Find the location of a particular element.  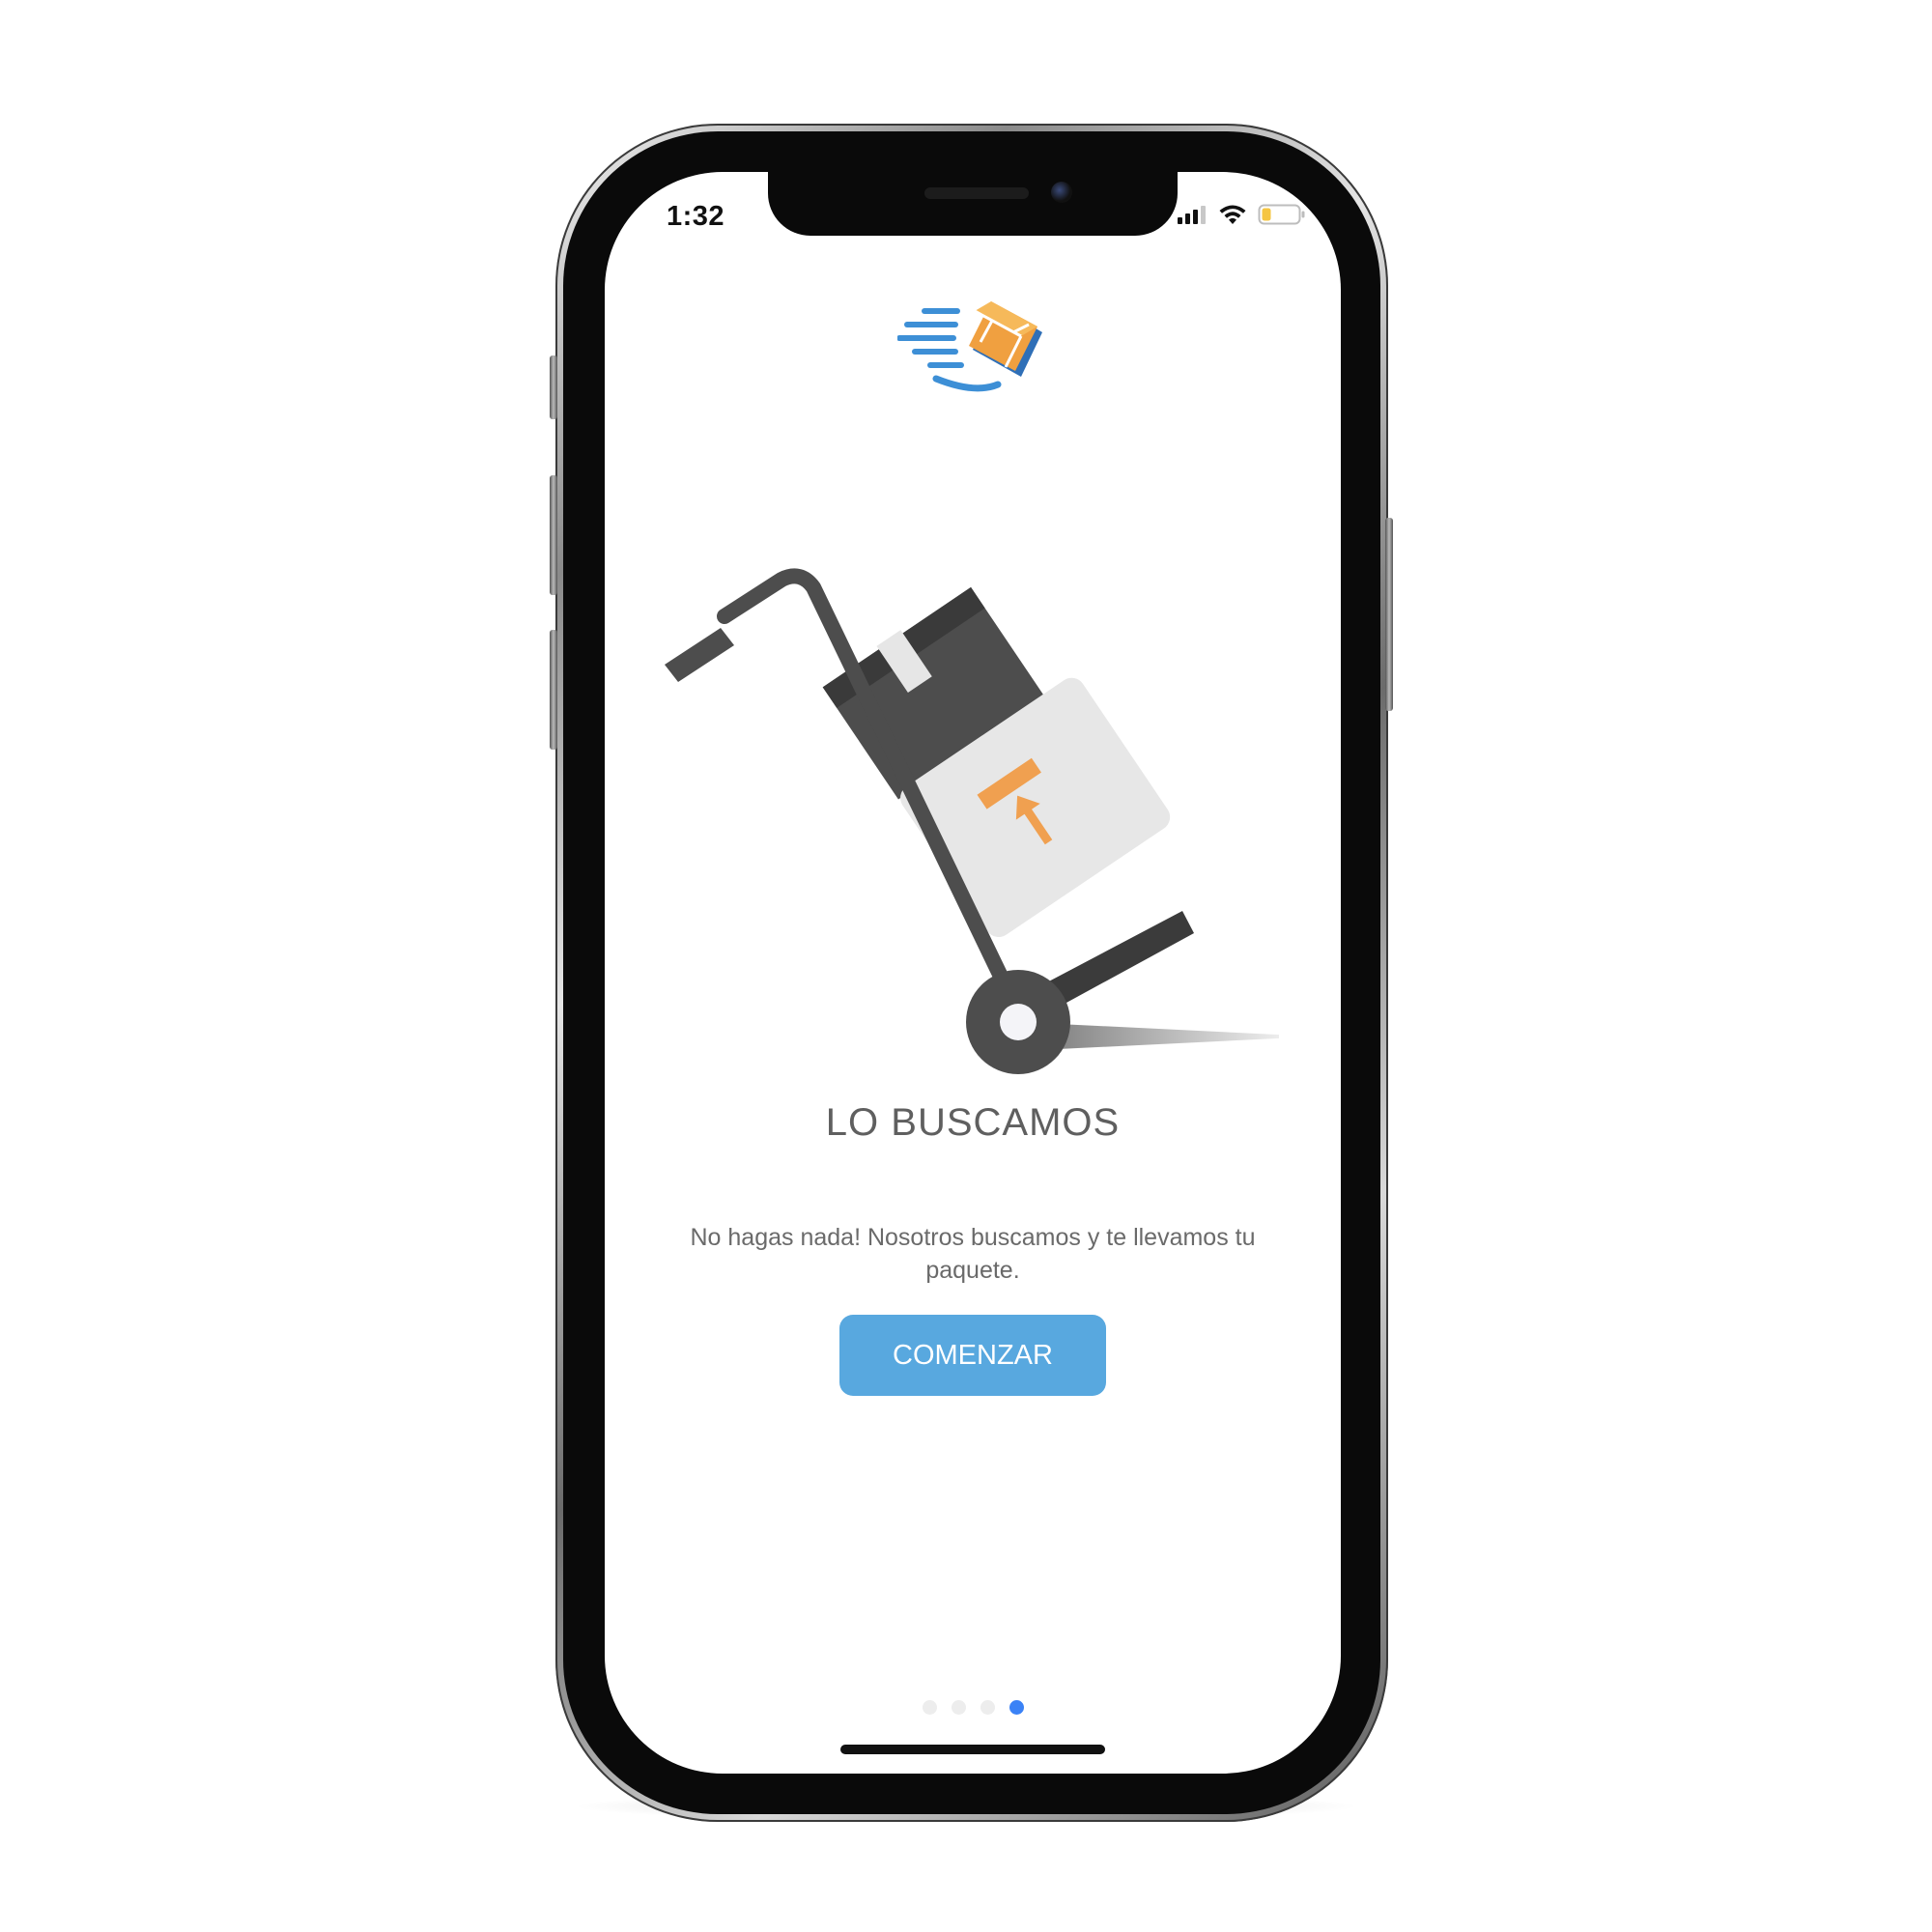

silent-switch is located at coordinates (553, 387).